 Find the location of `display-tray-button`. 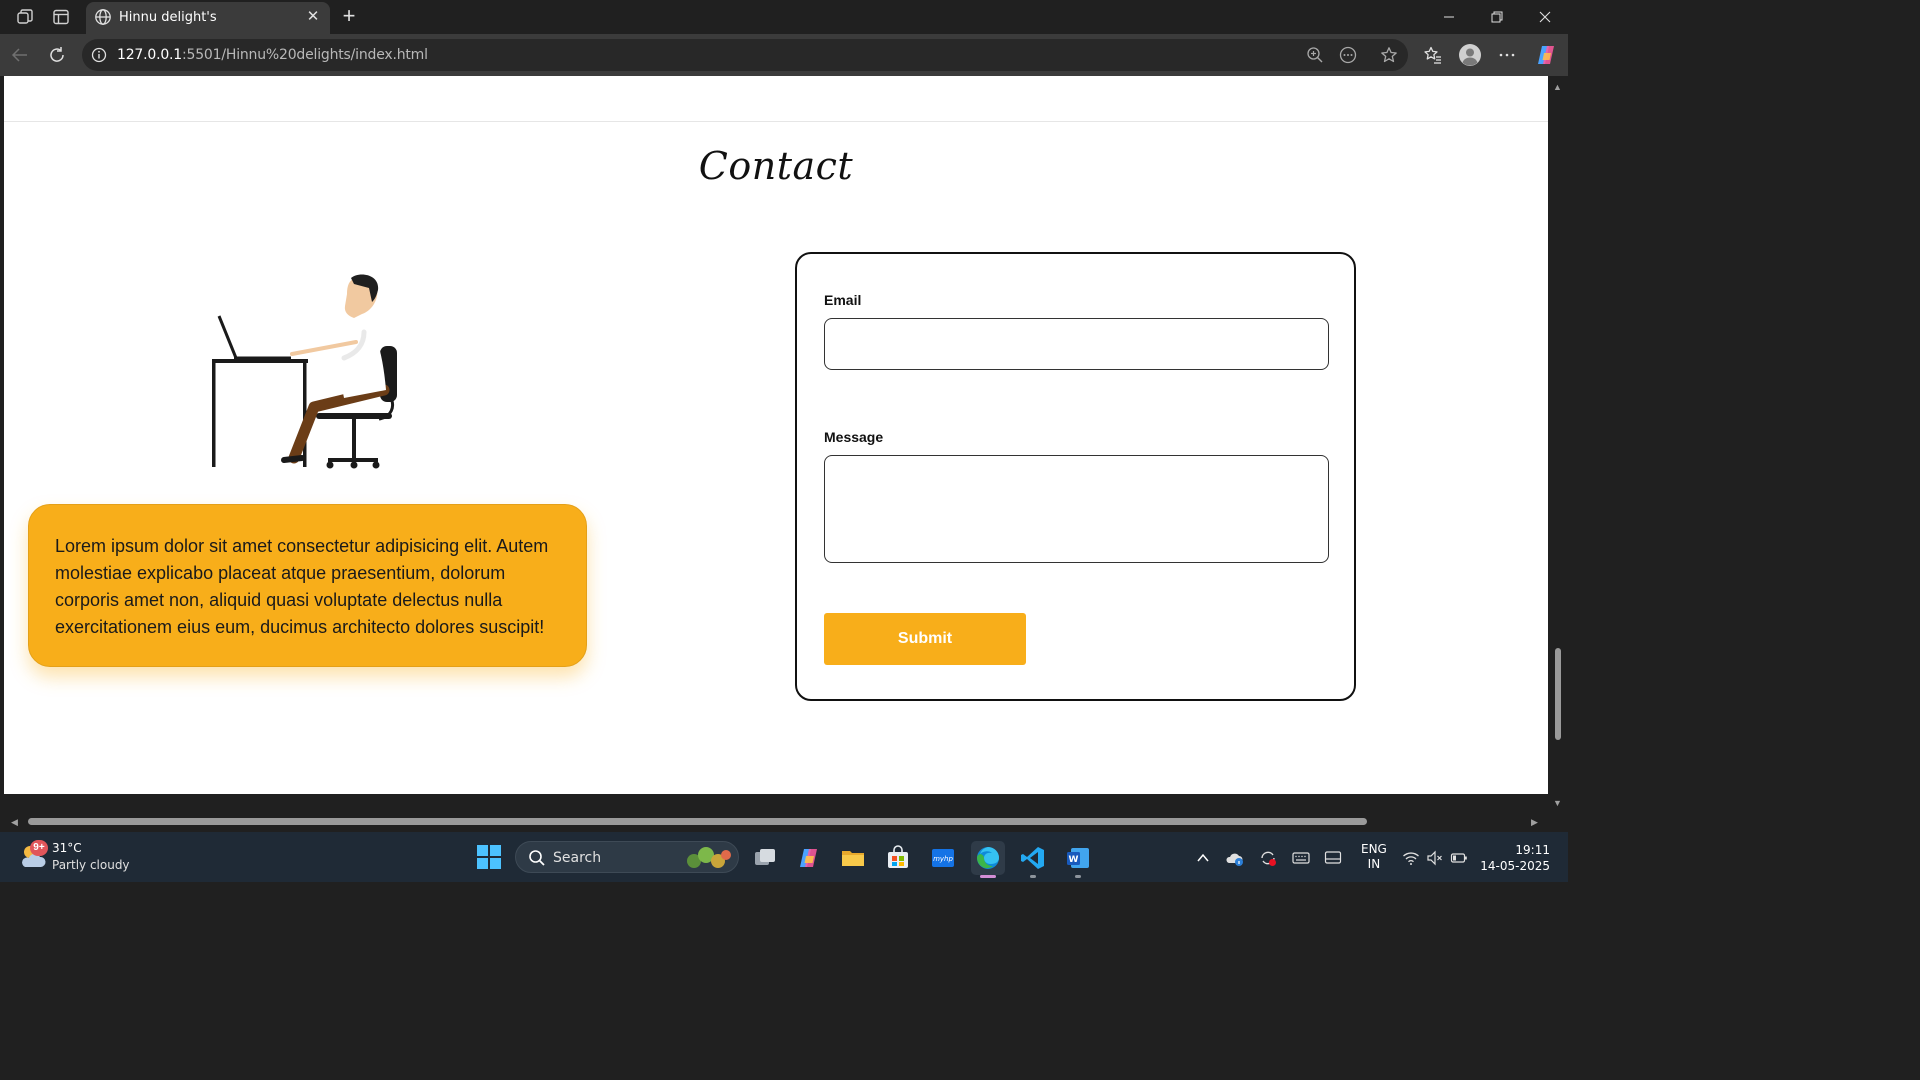

display-tray-button is located at coordinates (1333, 858).